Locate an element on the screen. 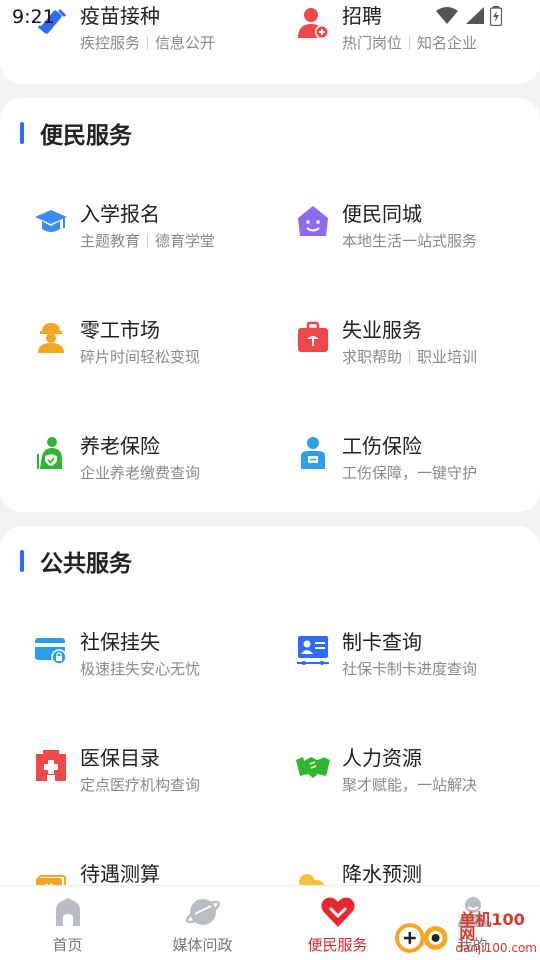 The width and height of the screenshot is (540, 960). system-icons is located at coordinates (469, 16).